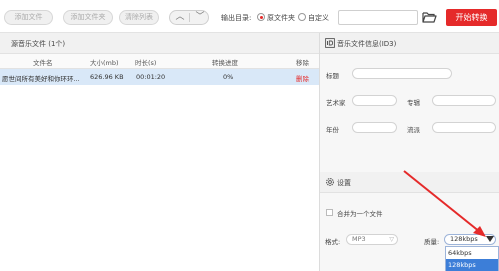 The image size is (499, 271). What do you see at coordinates (236, 18) in the screenshot?
I see `output-dir-label: 输出目录:` at bounding box center [236, 18].